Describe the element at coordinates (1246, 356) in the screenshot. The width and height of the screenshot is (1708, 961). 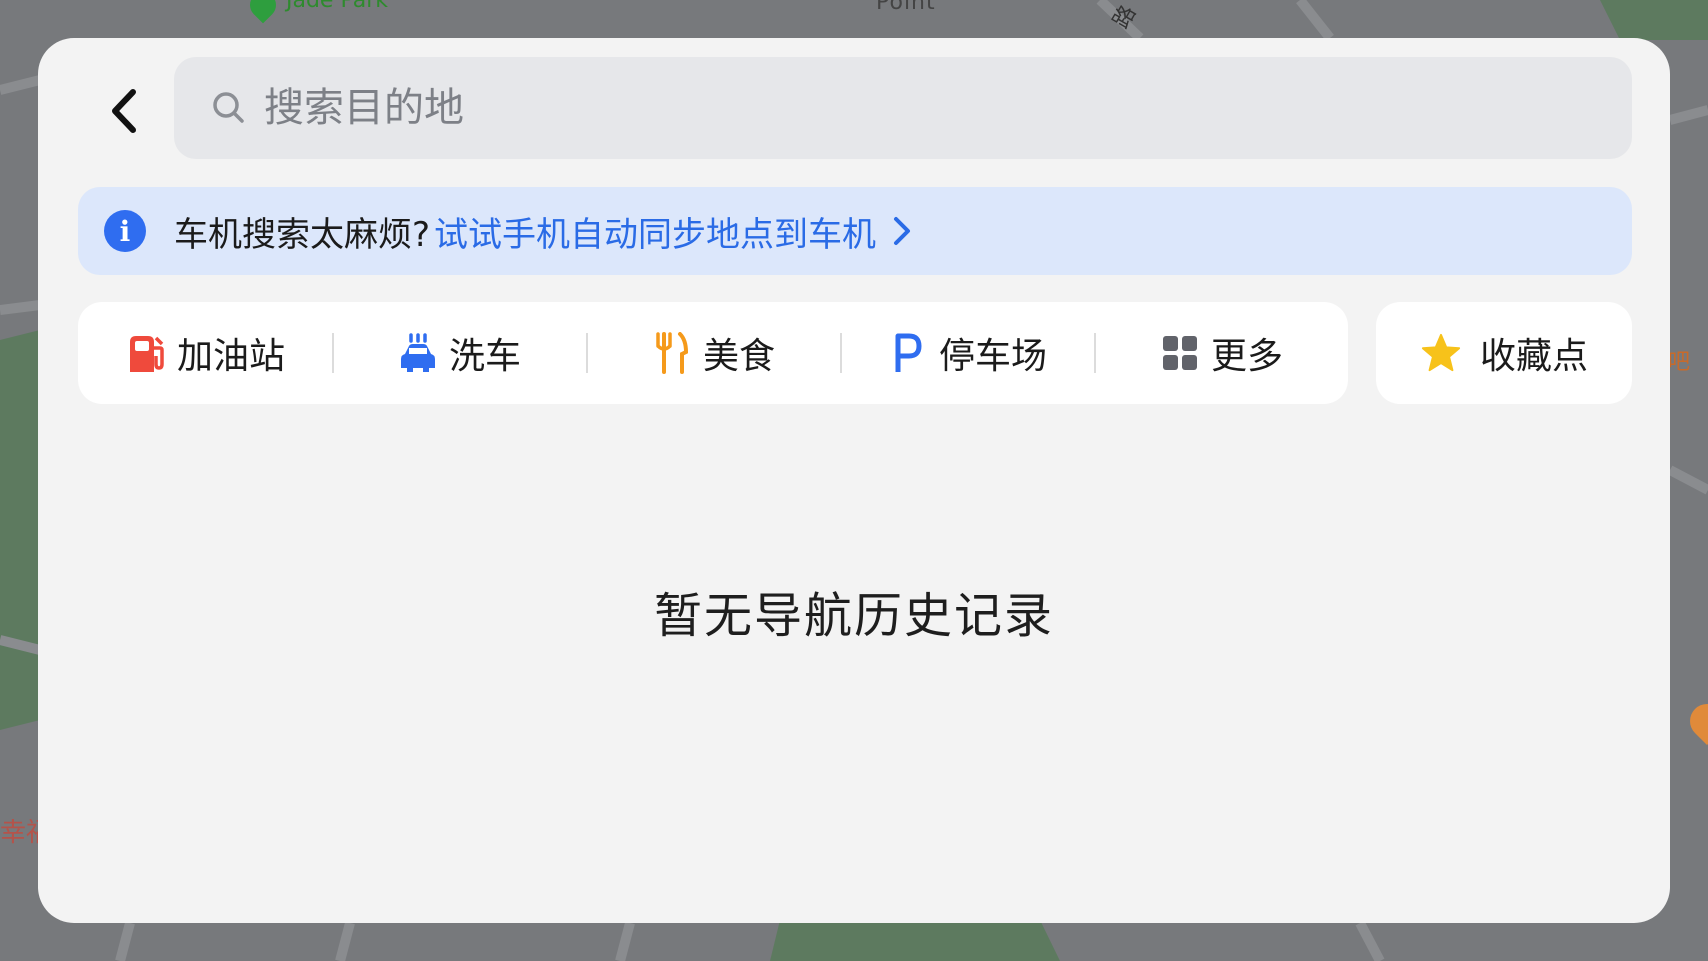
I see `category-more-label: 更多` at that location.